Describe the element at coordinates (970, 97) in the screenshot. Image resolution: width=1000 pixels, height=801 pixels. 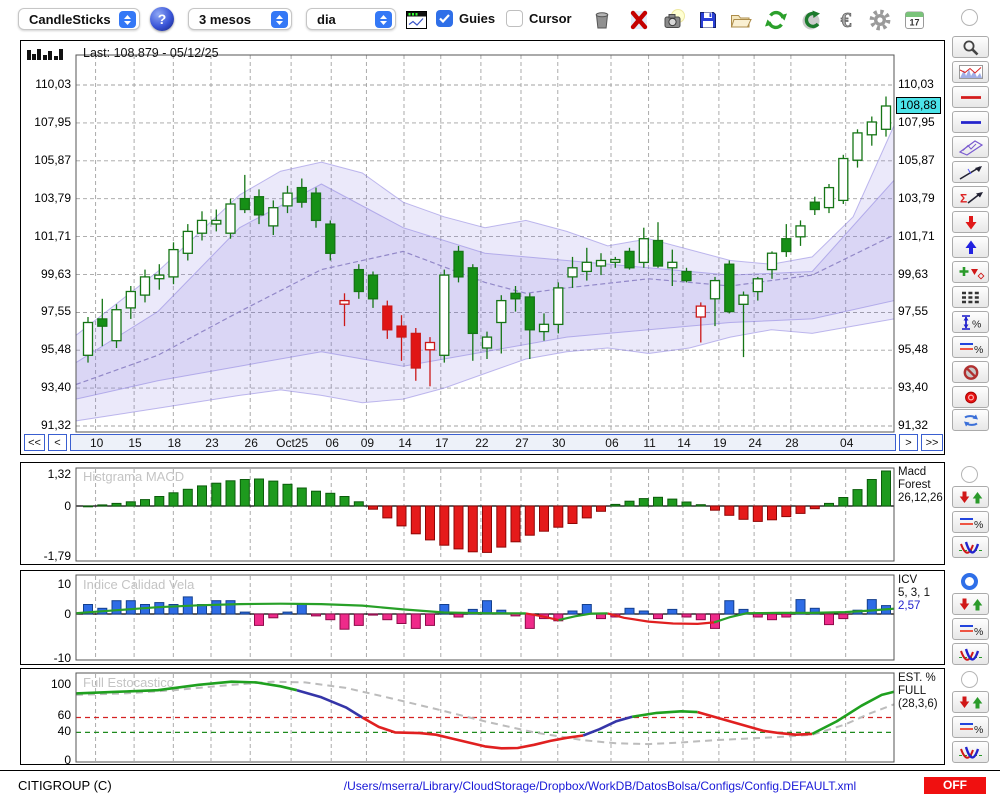
I see `red-line-button` at that location.